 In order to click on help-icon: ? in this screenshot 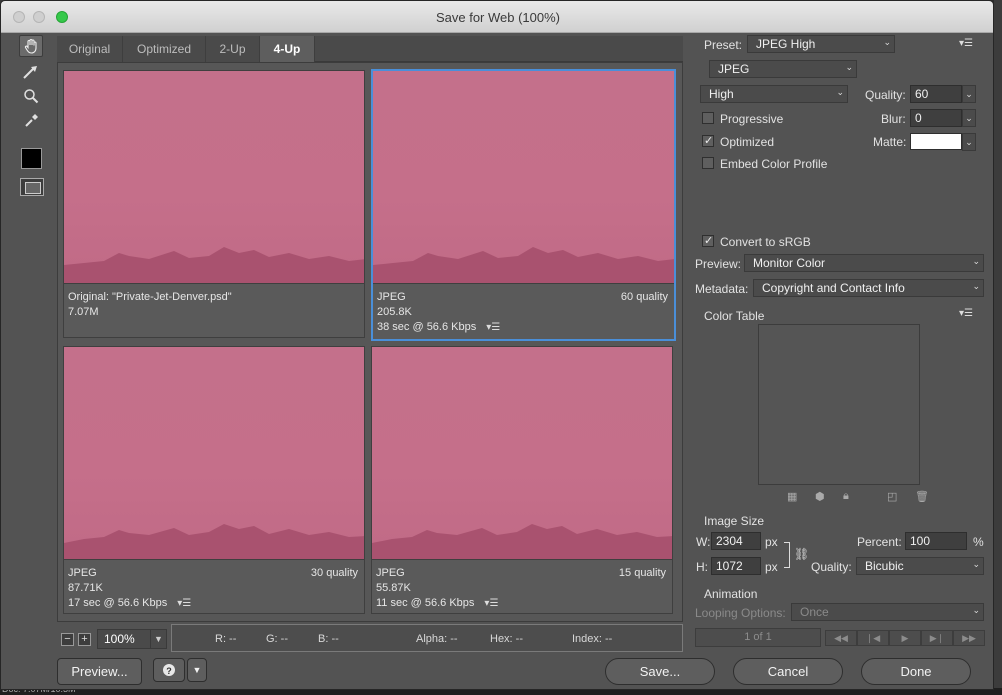, I will do `click(169, 670)`.